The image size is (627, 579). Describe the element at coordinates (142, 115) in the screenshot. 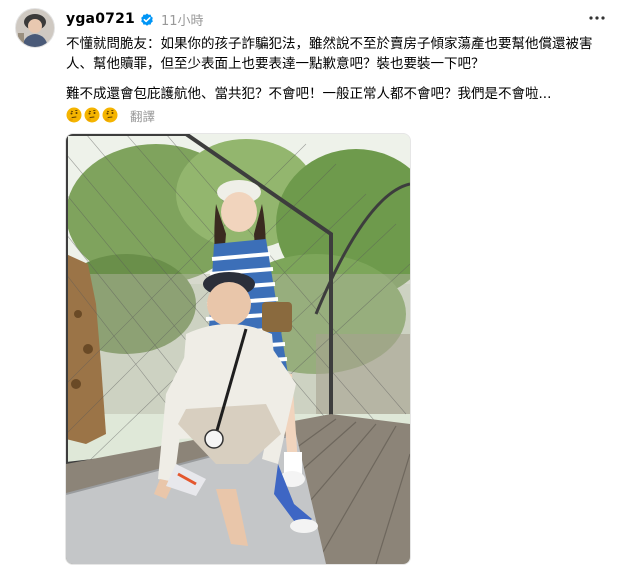

I see `translate-link: 翻譯` at that location.